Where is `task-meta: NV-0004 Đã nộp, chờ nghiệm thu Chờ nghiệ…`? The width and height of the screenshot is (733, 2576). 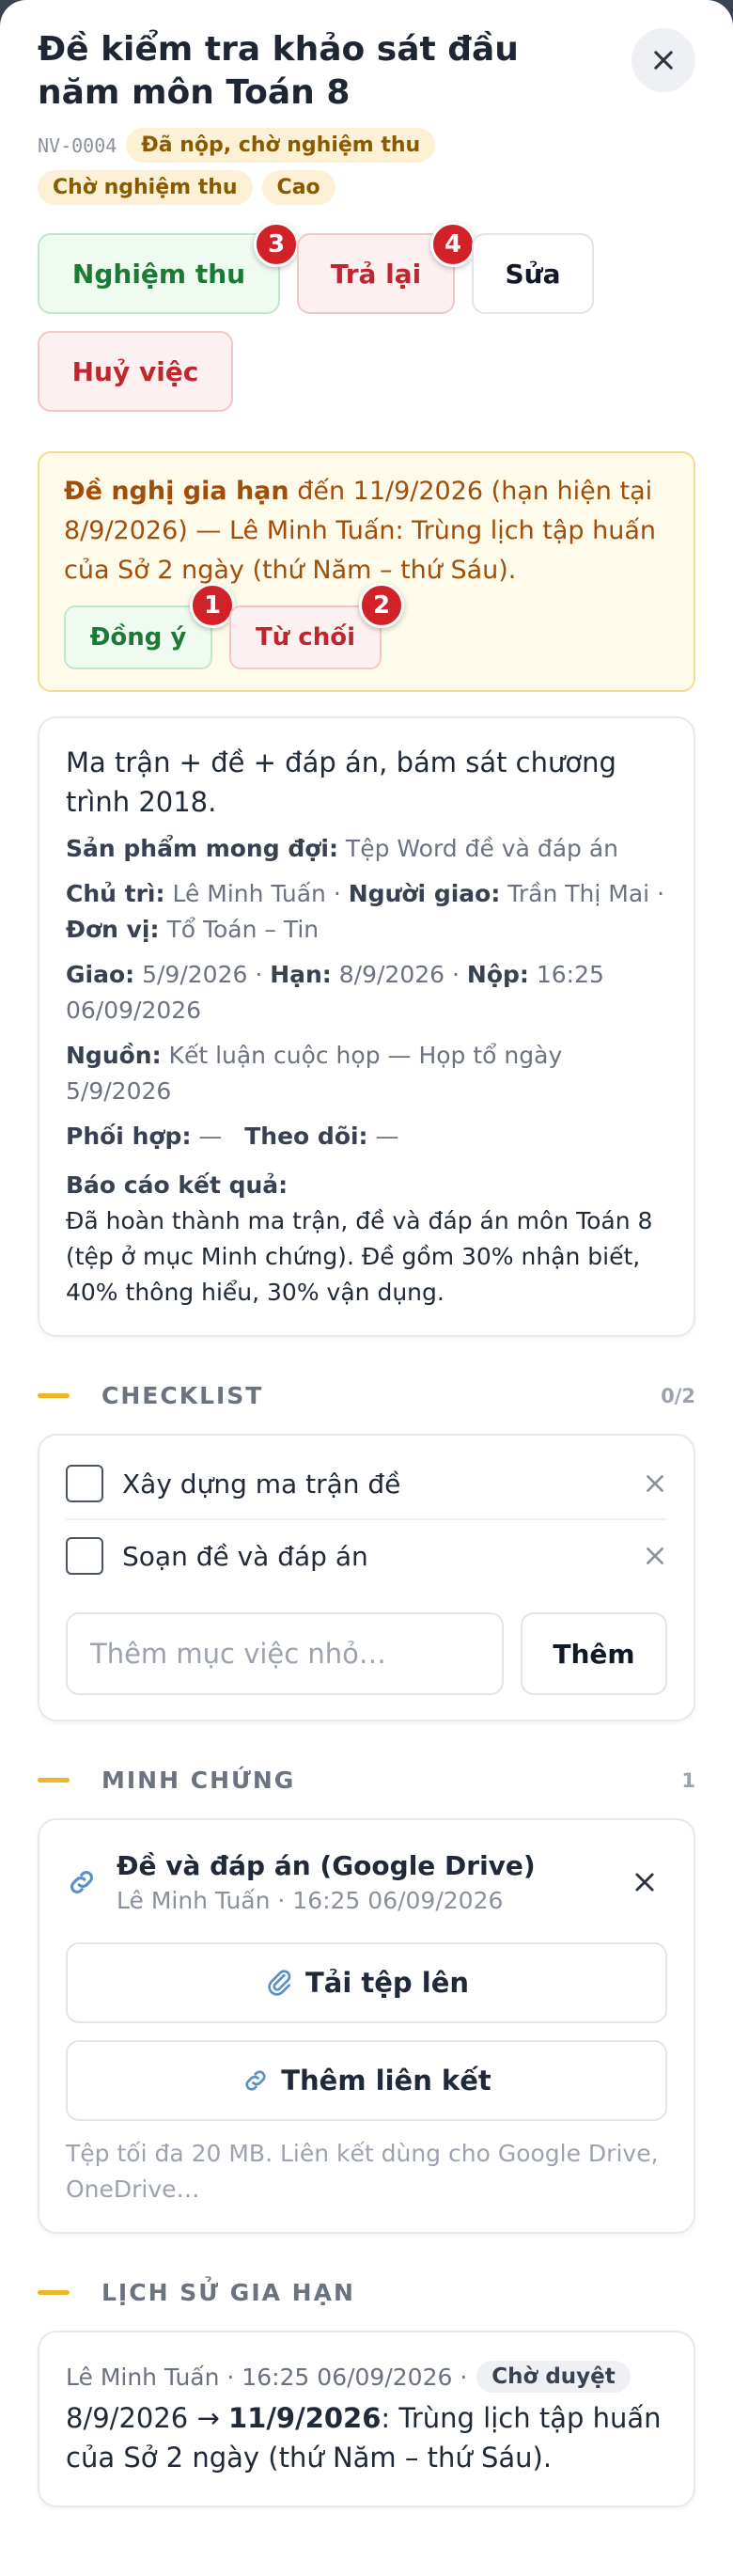
task-meta: NV-0004 Đã nộp, chờ nghiệm thu Chờ nghiệ… is located at coordinates (282, 167).